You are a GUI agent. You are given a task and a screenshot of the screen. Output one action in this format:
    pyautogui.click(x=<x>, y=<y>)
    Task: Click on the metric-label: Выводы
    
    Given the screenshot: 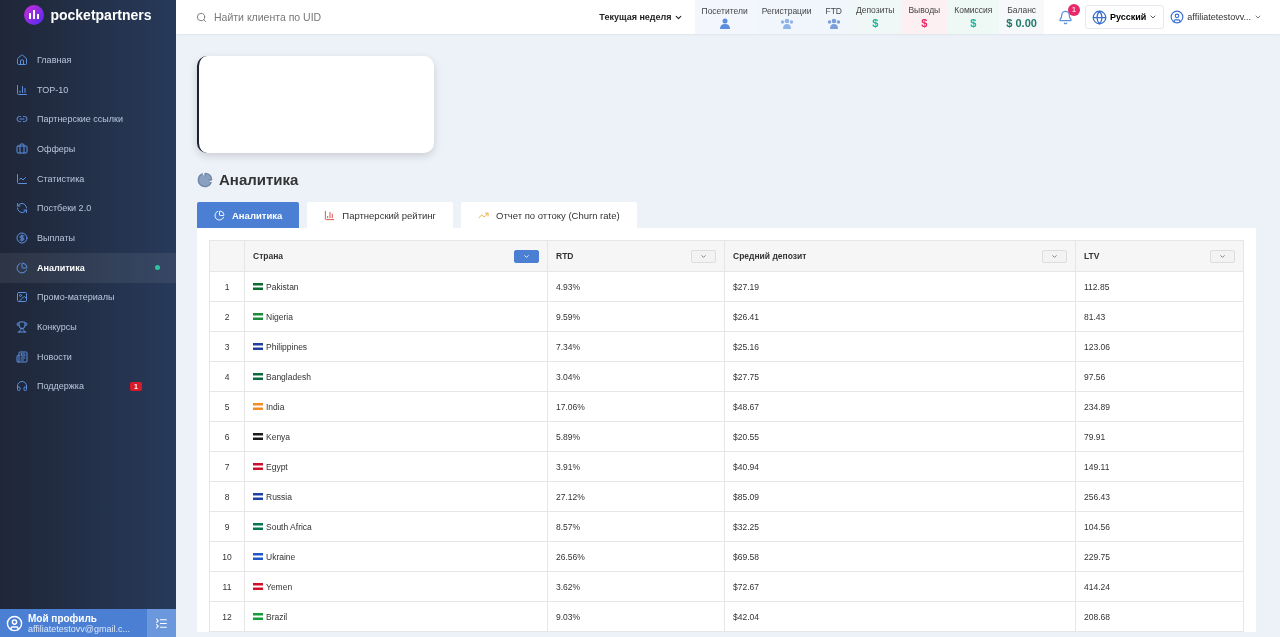 What is the action you would take?
    pyautogui.click(x=924, y=10)
    